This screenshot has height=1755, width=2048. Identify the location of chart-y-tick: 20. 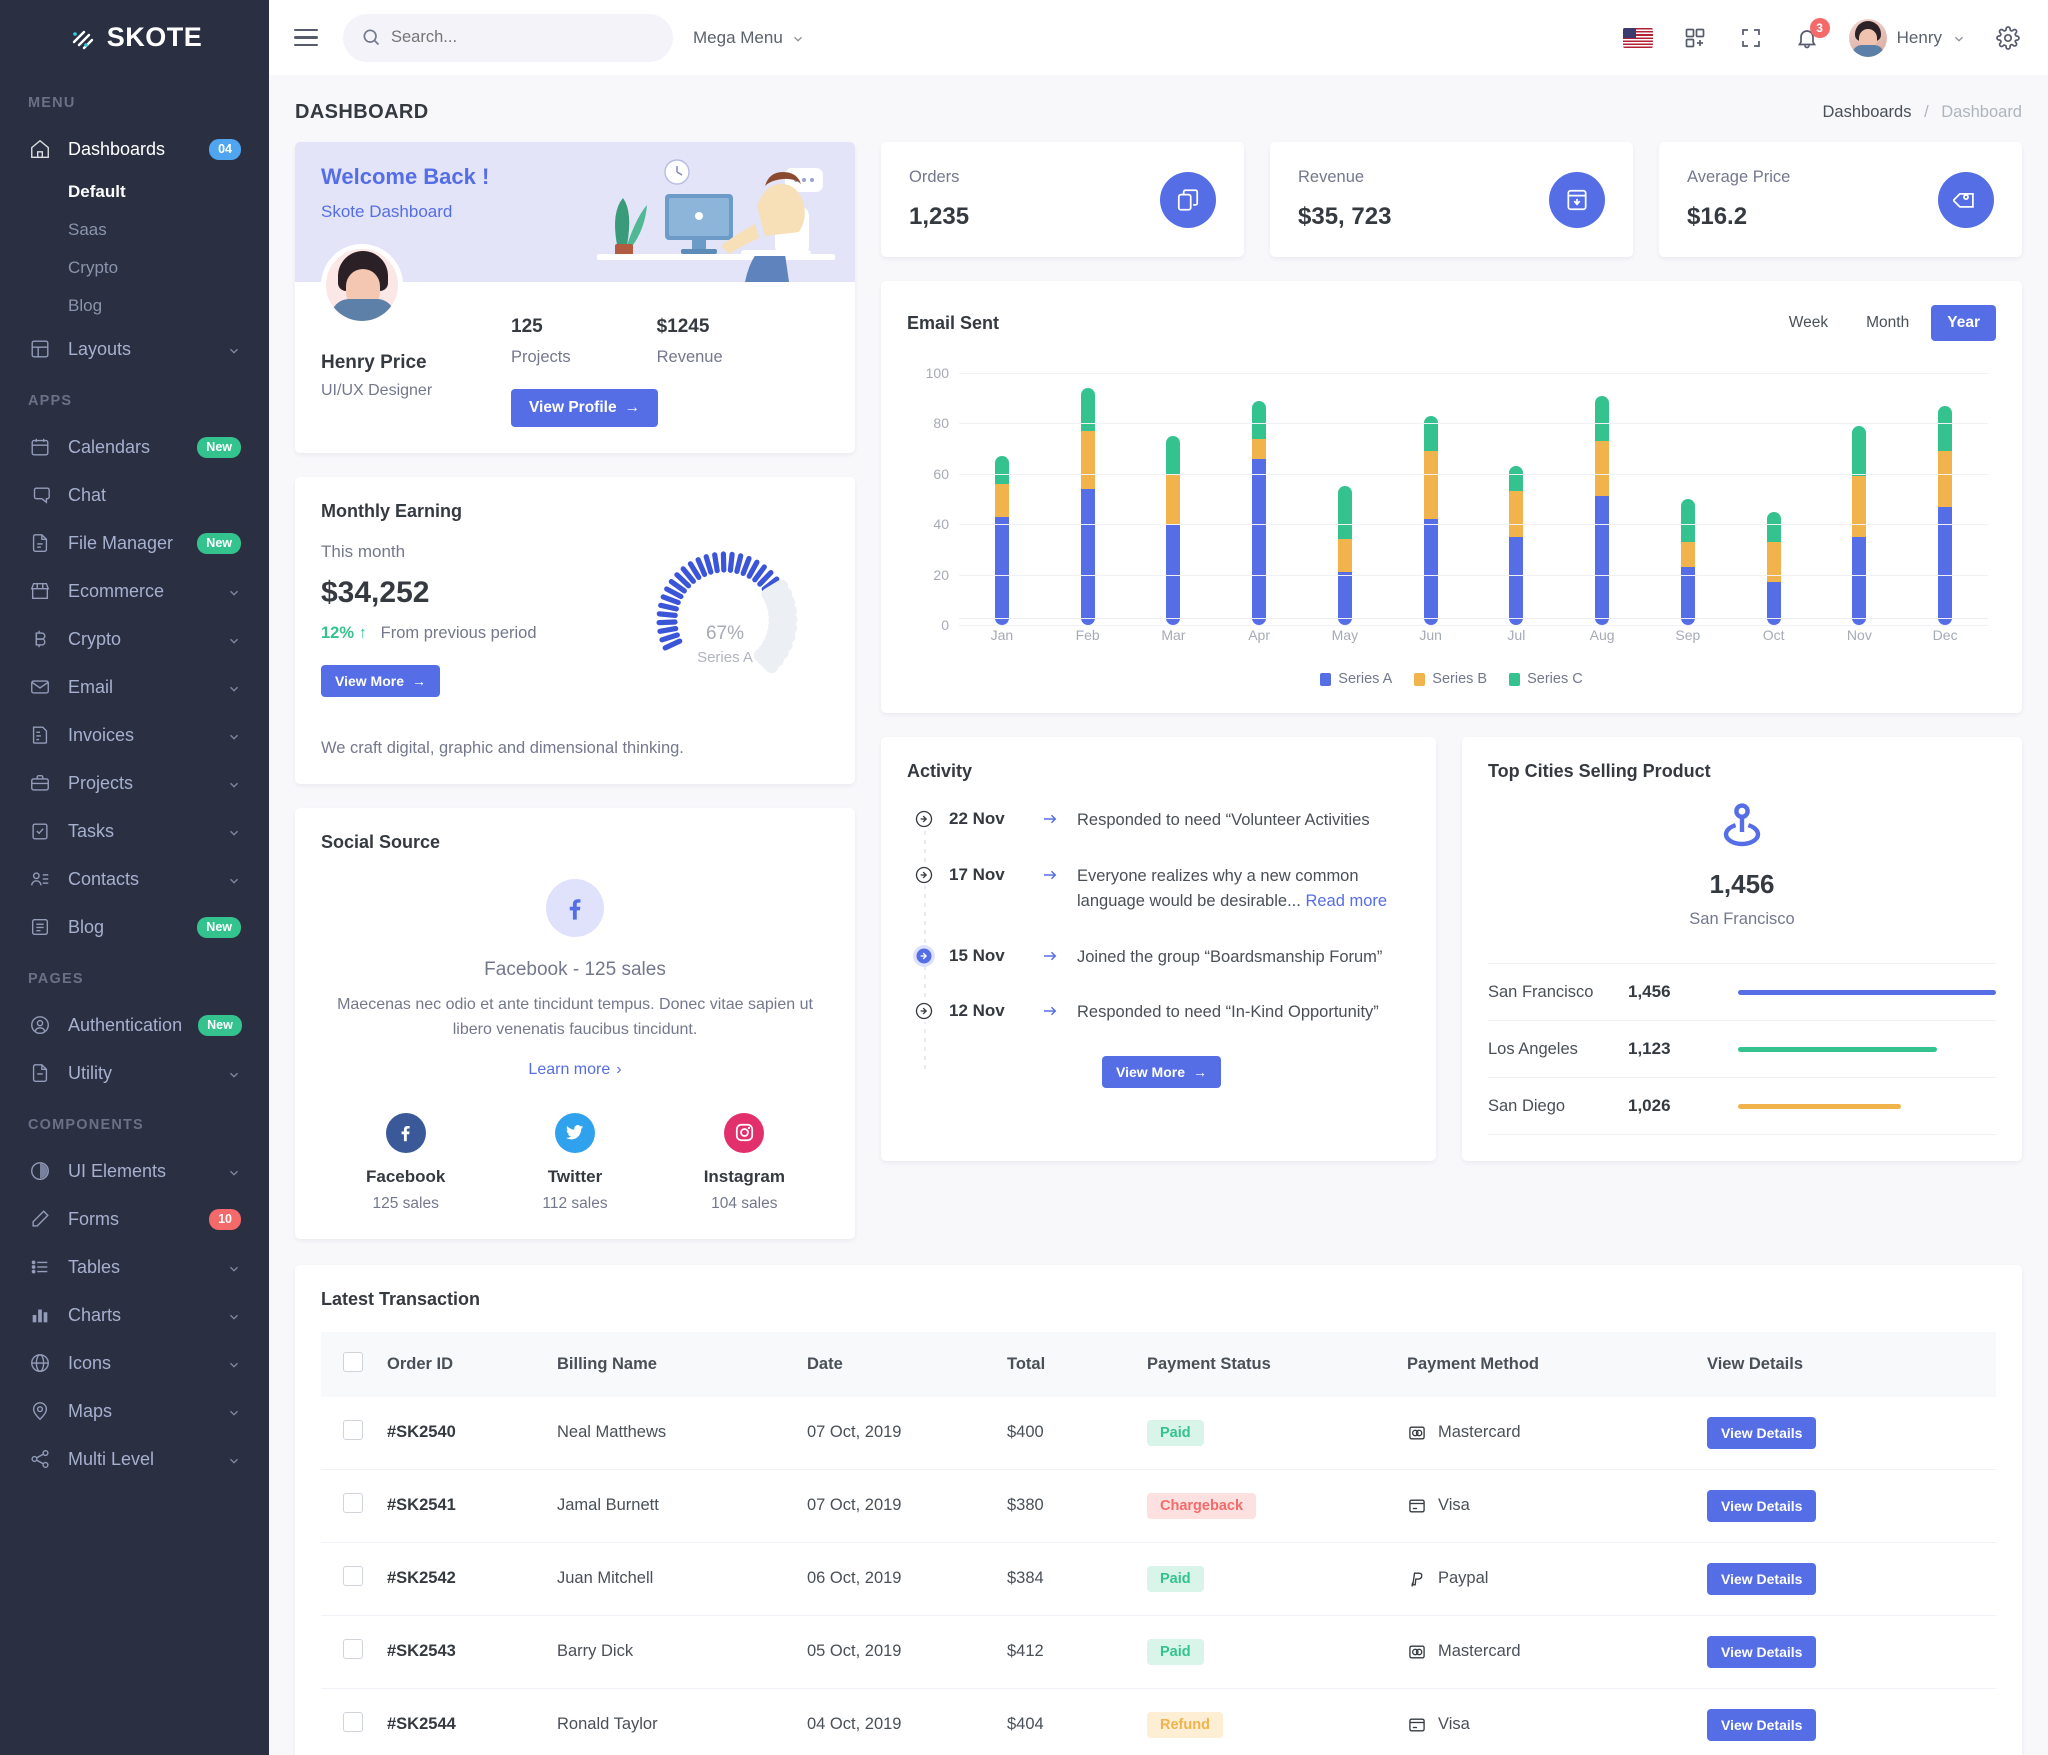
(941, 574).